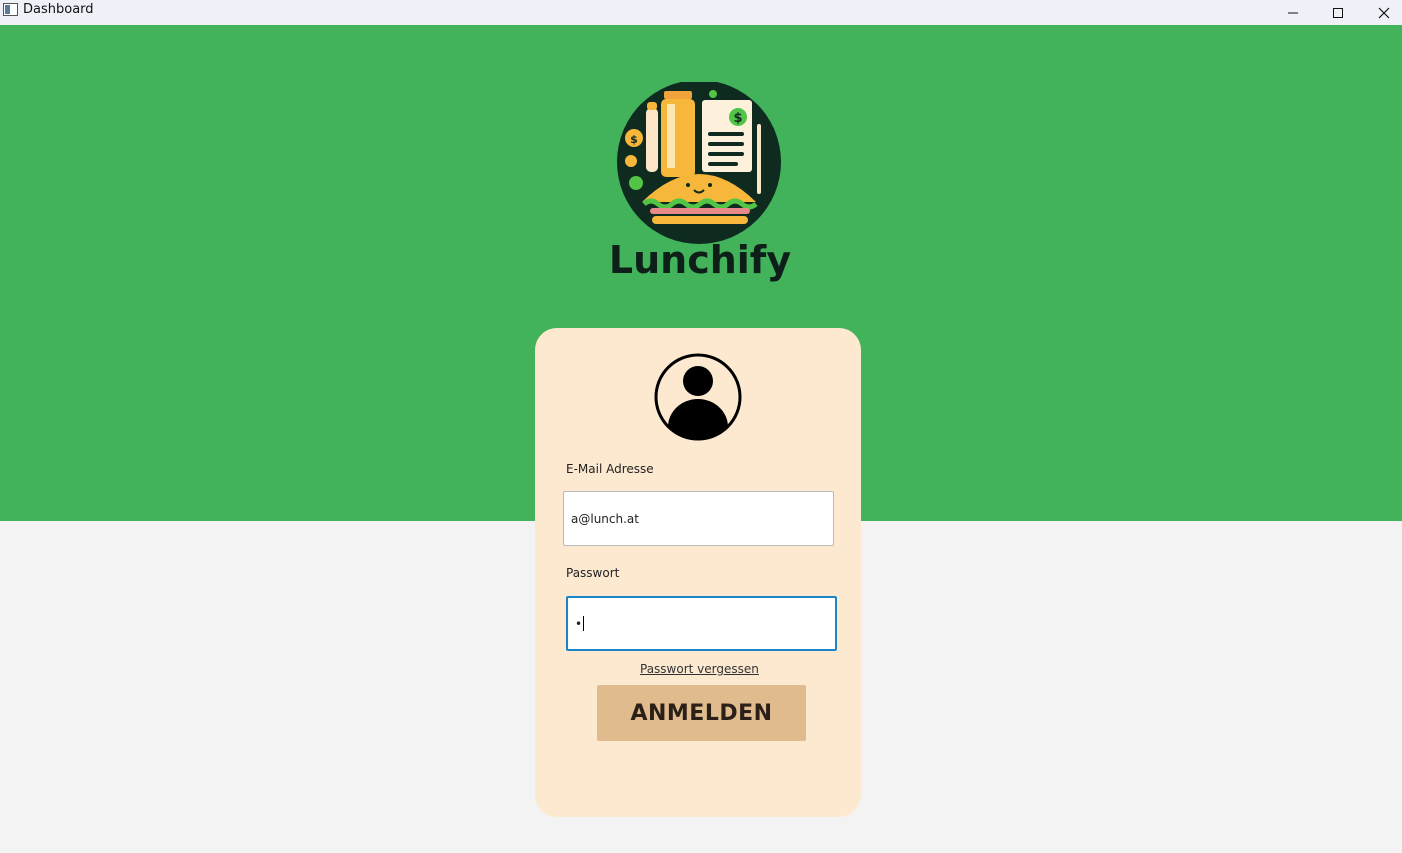  I want to click on email-field: a@lunch.at, so click(698, 518).